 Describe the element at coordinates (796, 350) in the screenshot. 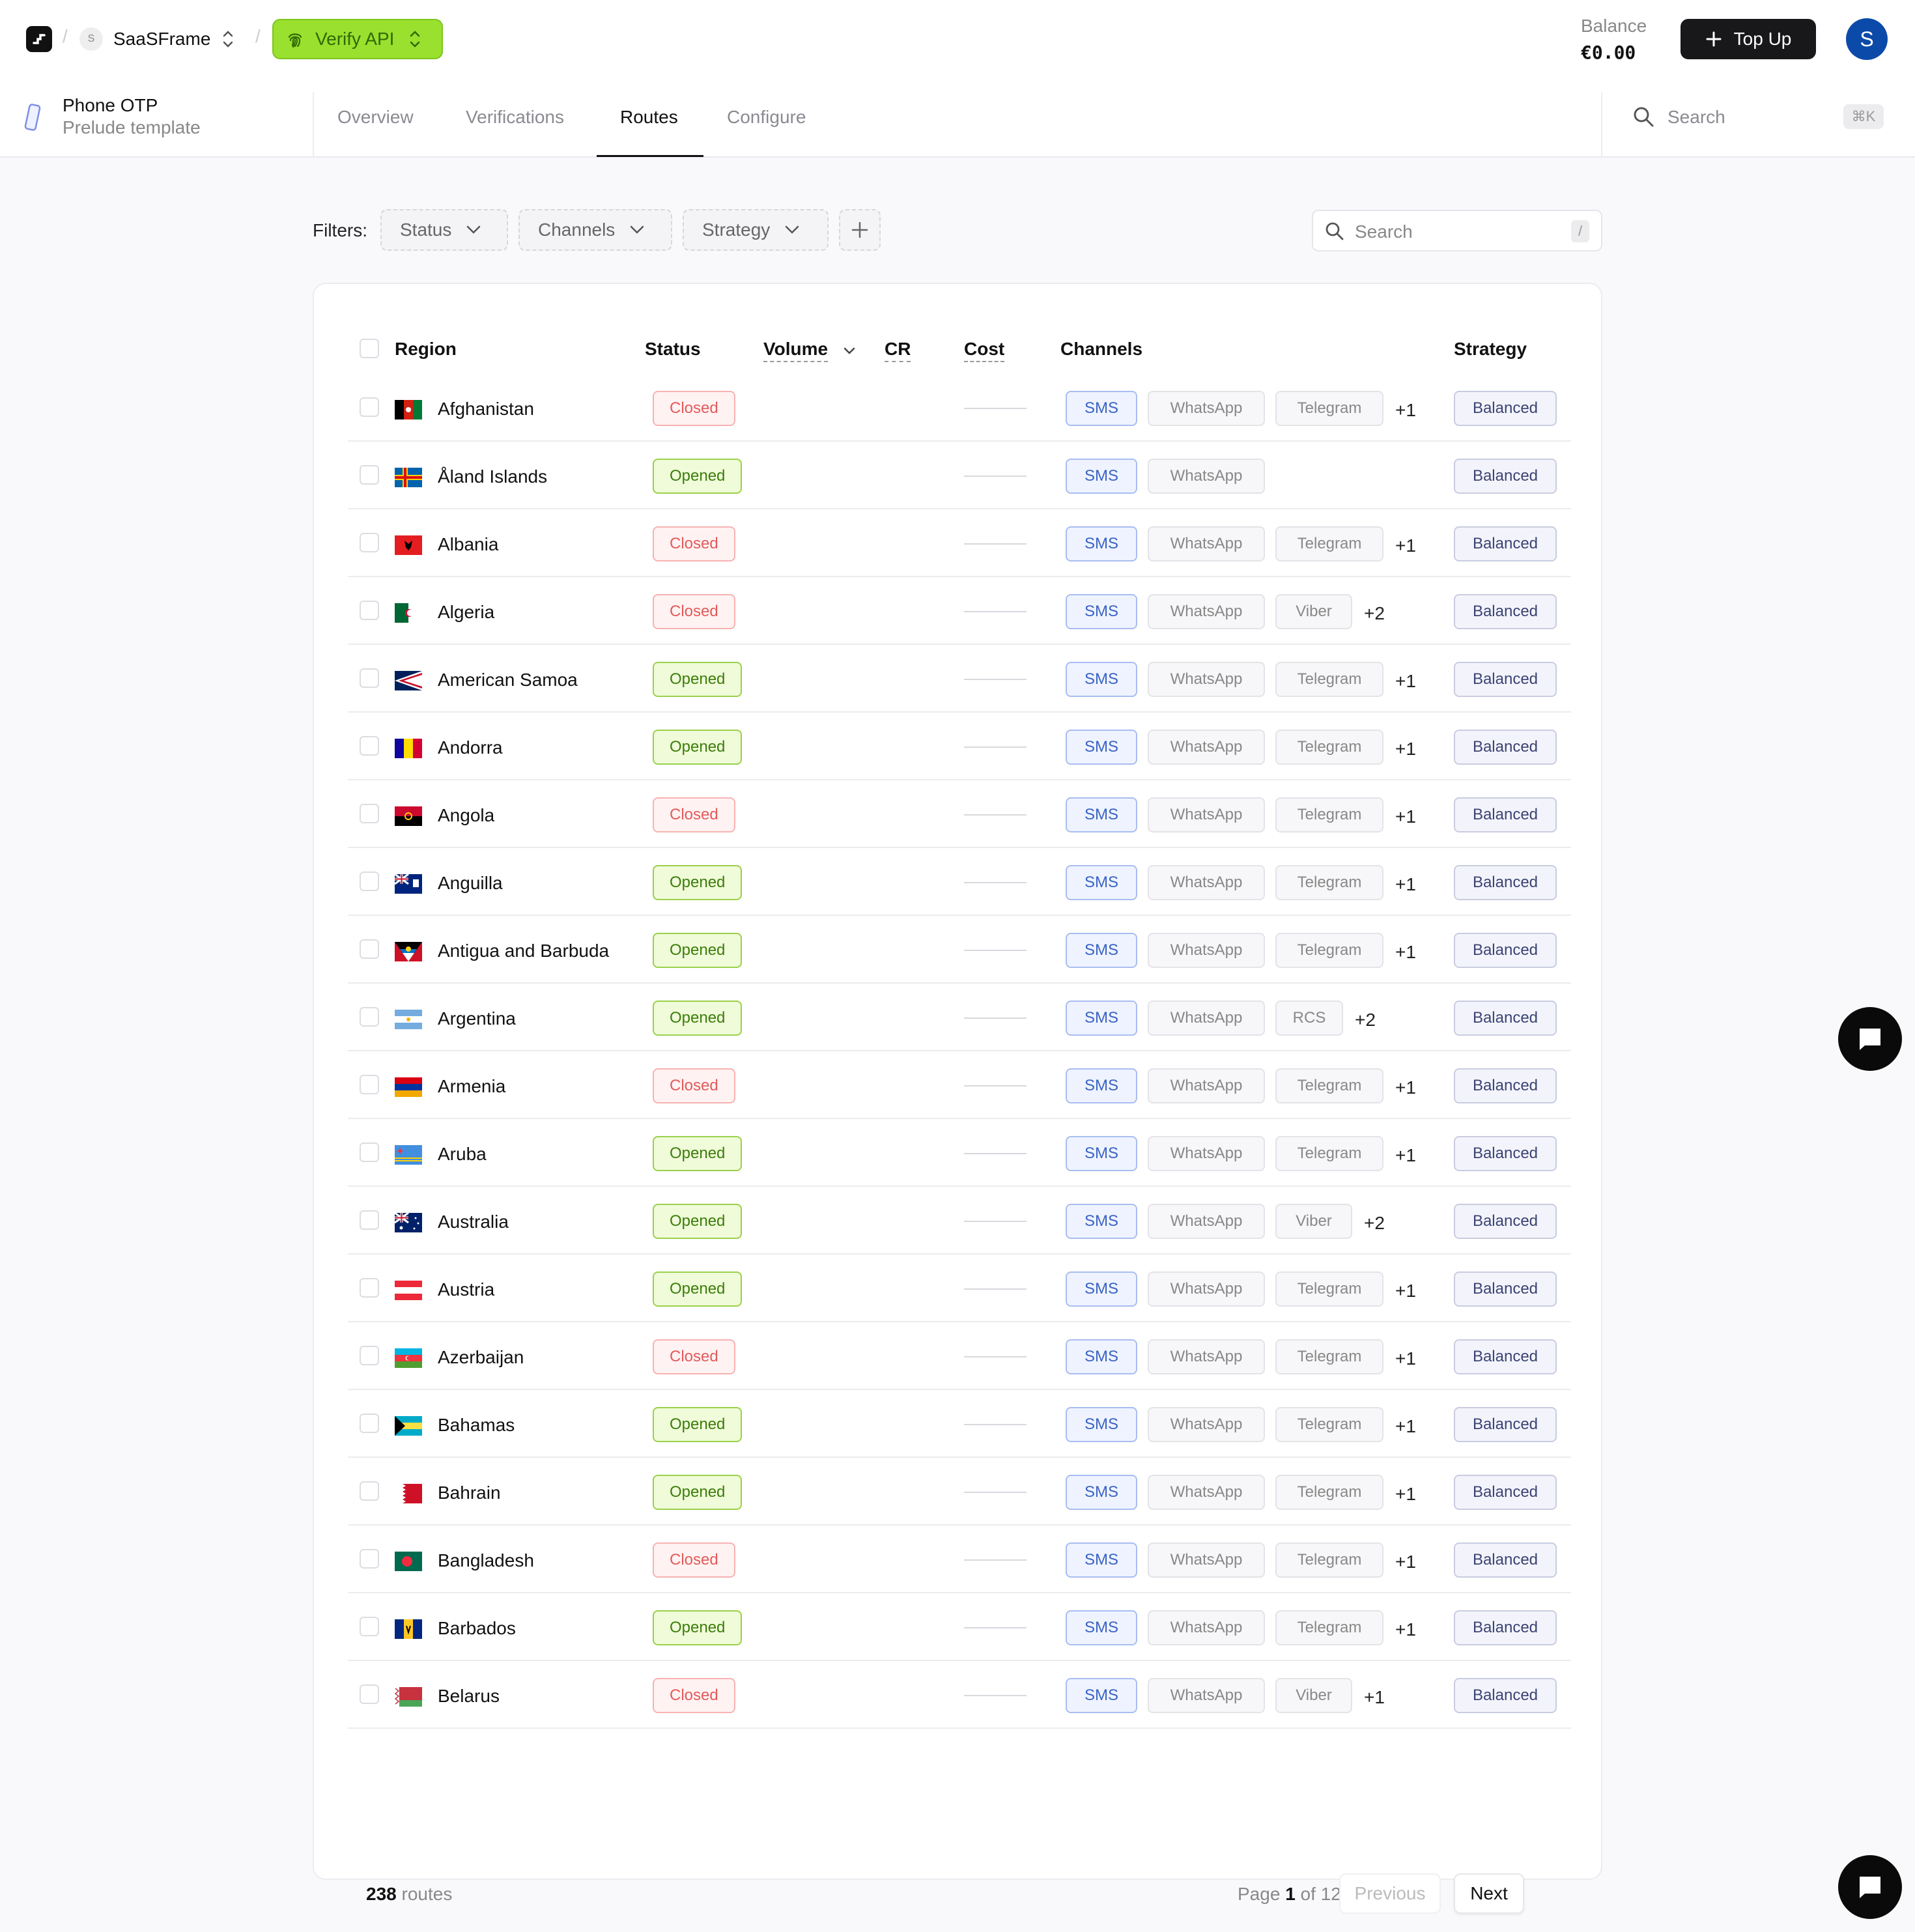

I see `column-header-volume: Volume` at that location.